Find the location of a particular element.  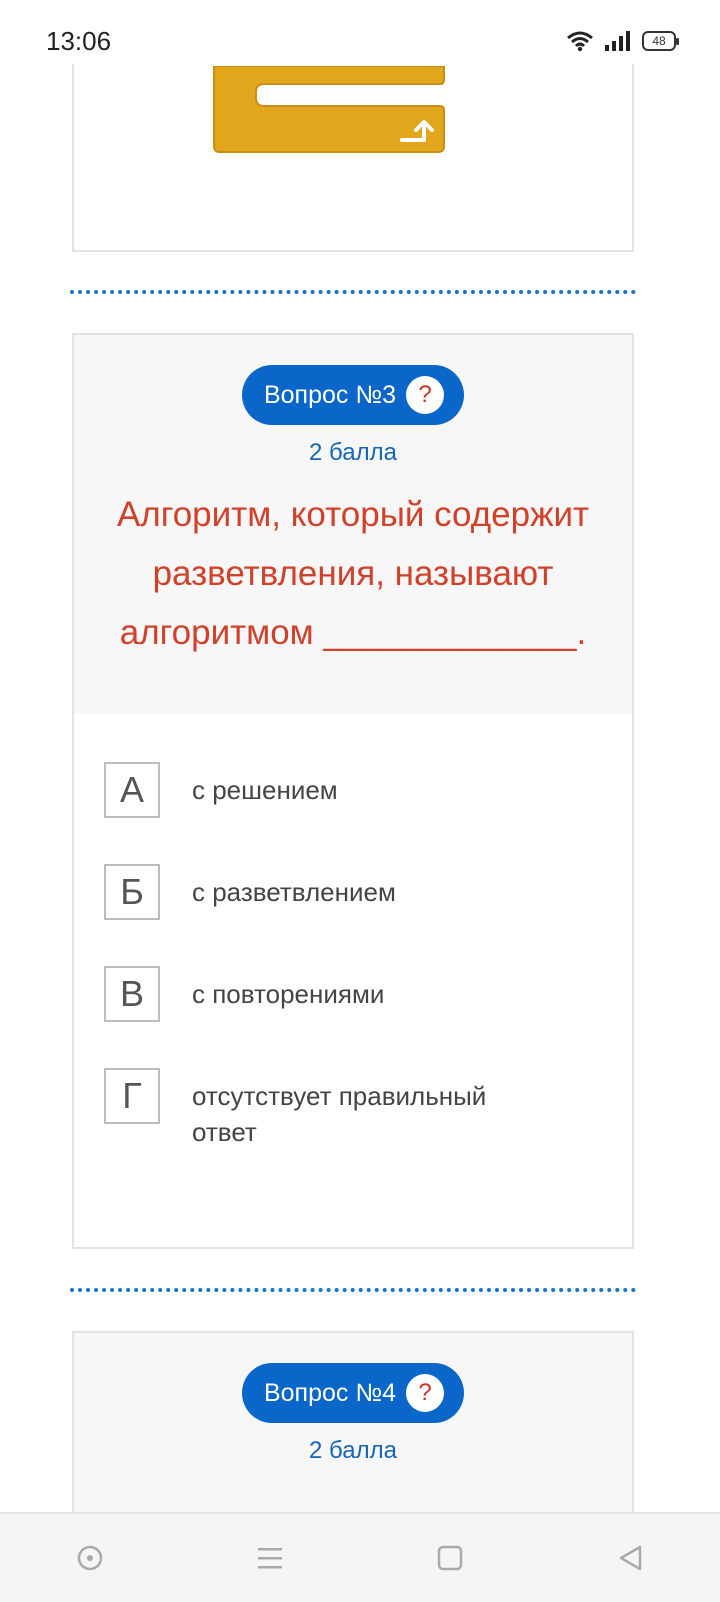

answer-text: с повторениями is located at coordinates (288, 989).